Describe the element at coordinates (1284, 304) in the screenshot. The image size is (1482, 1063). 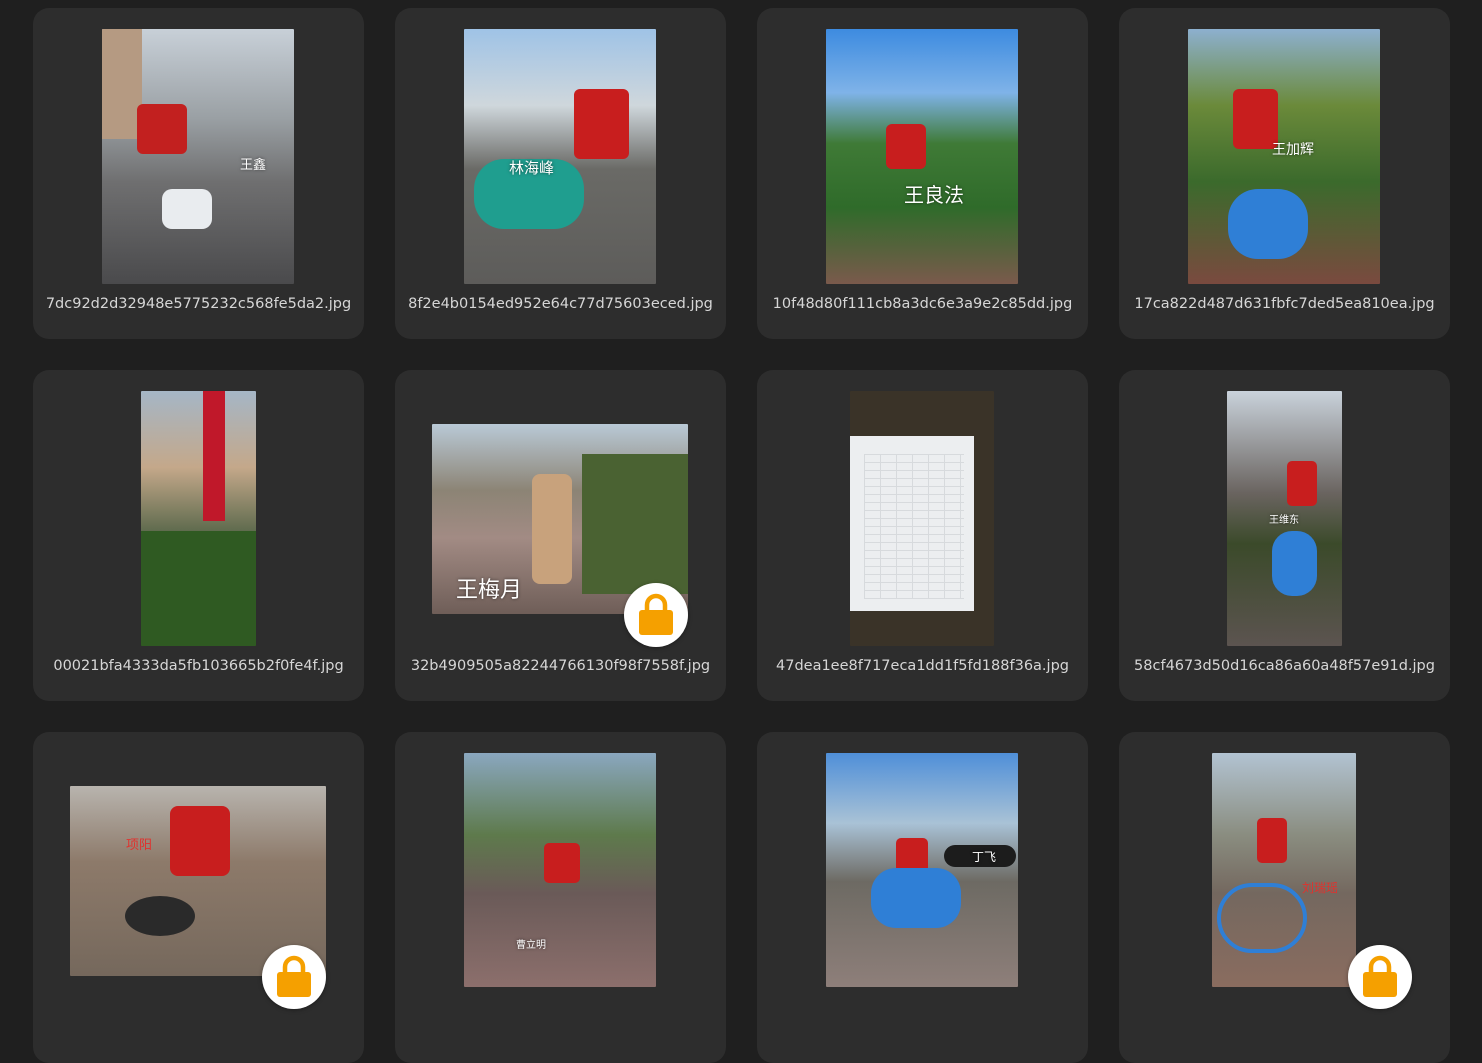
I see `file-name: 17ca822d487d631fbfc7ded5ea810ea.jpg` at that location.